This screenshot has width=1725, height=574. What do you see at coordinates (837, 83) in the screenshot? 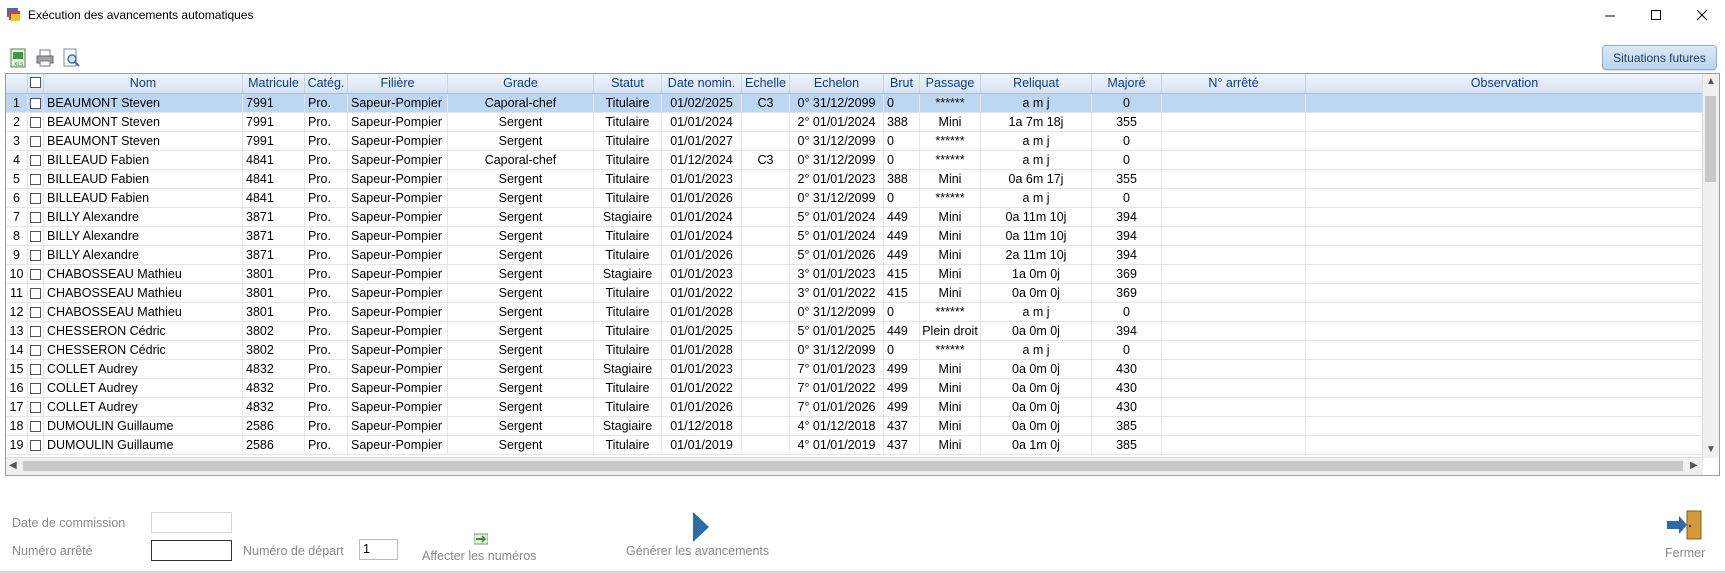
I see `header-echelon: Echelon` at bounding box center [837, 83].